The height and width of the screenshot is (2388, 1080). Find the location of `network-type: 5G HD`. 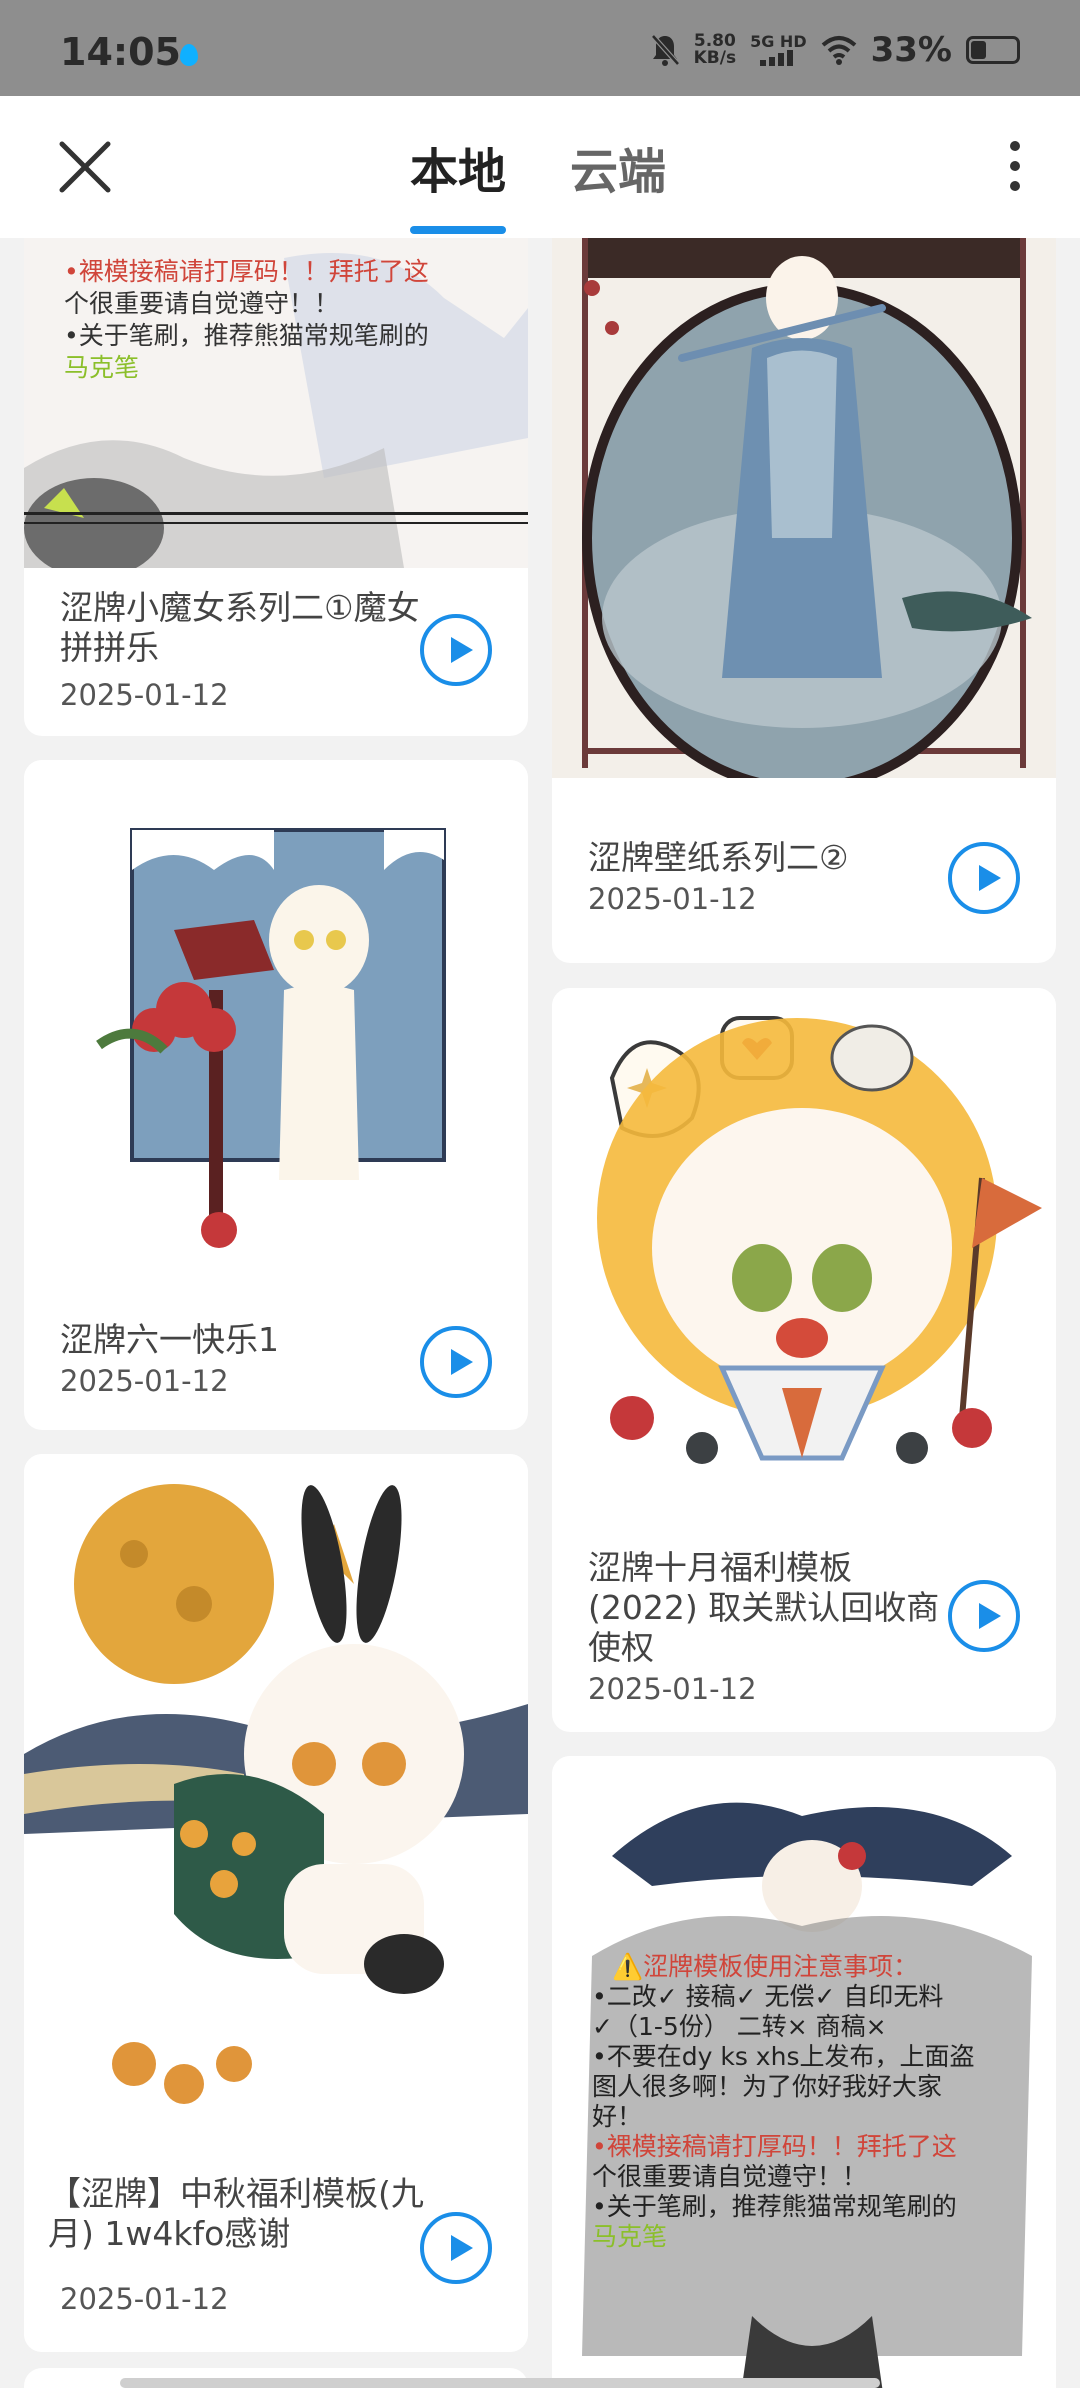

network-type: 5G HD is located at coordinates (778, 41).